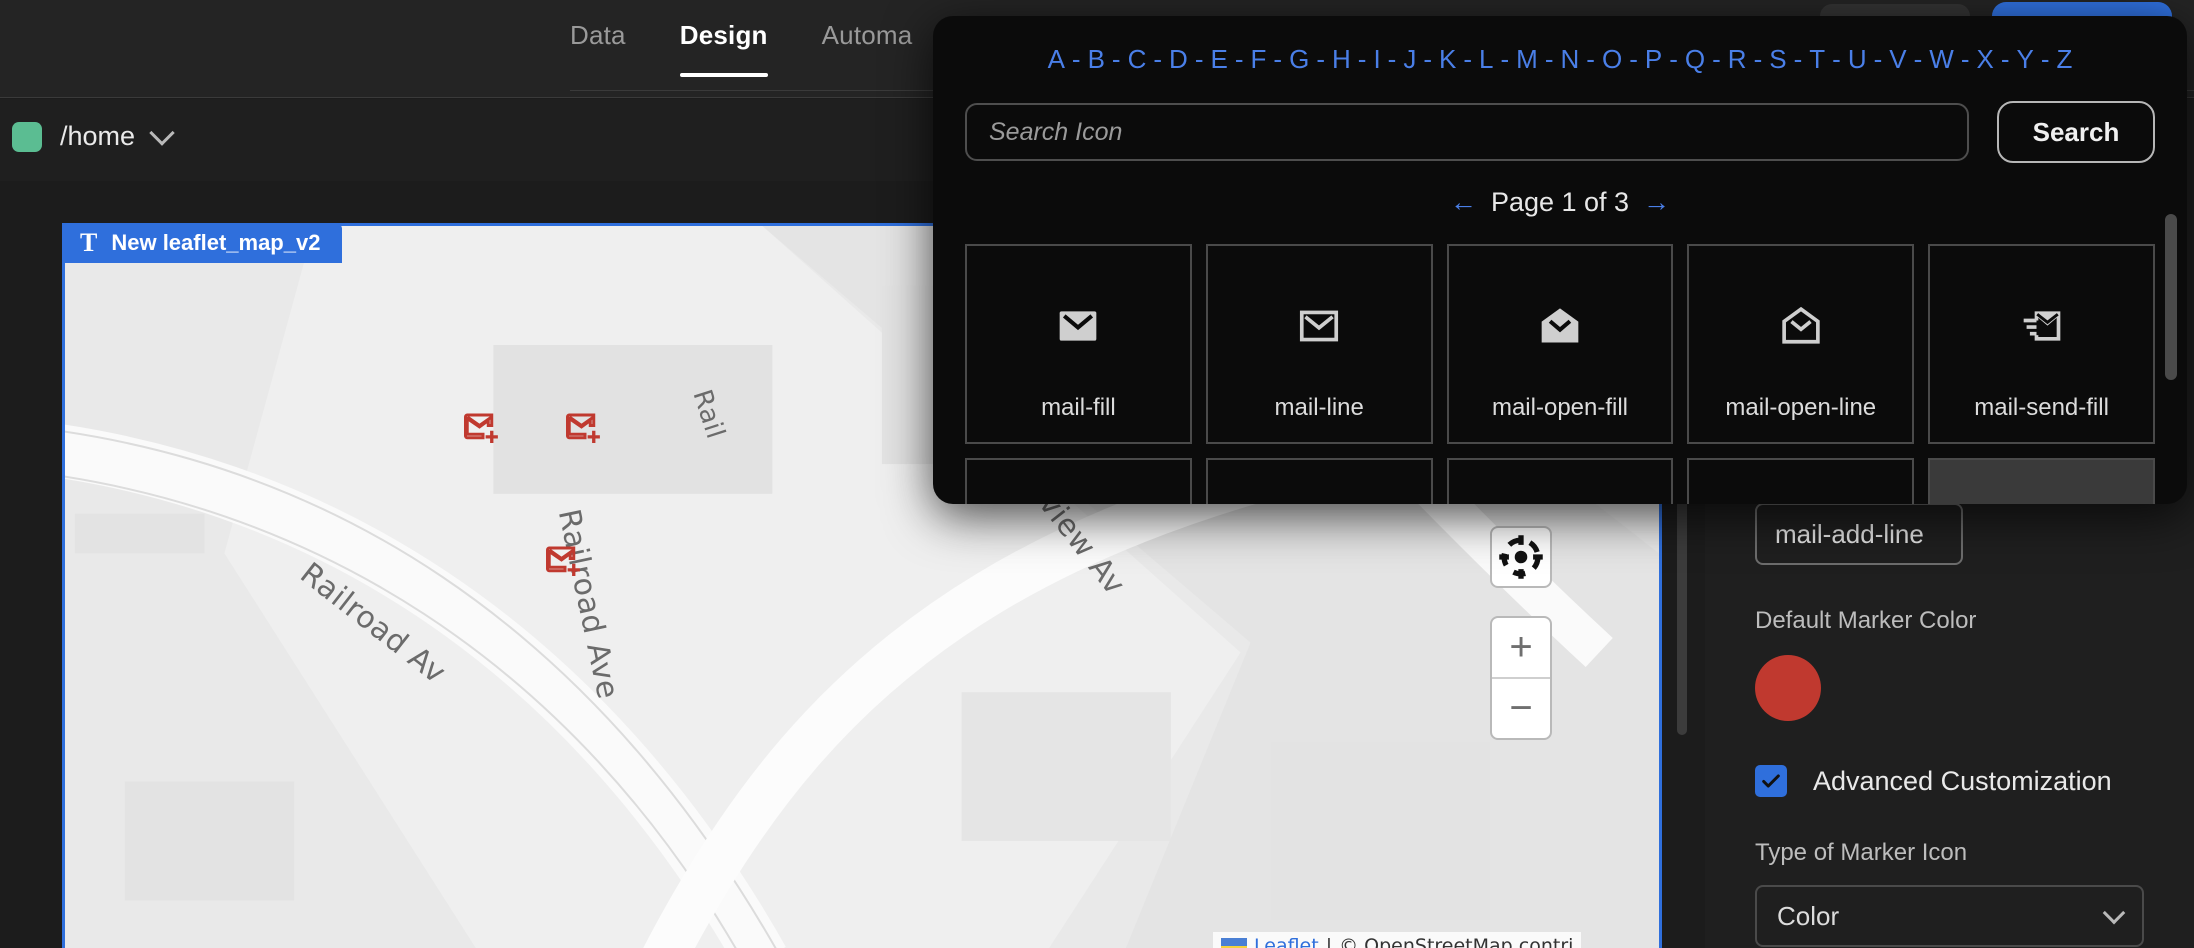  Describe the element at coordinates (1286, 941) in the screenshot. I see `leaflet-link: Leaflet` at that location.